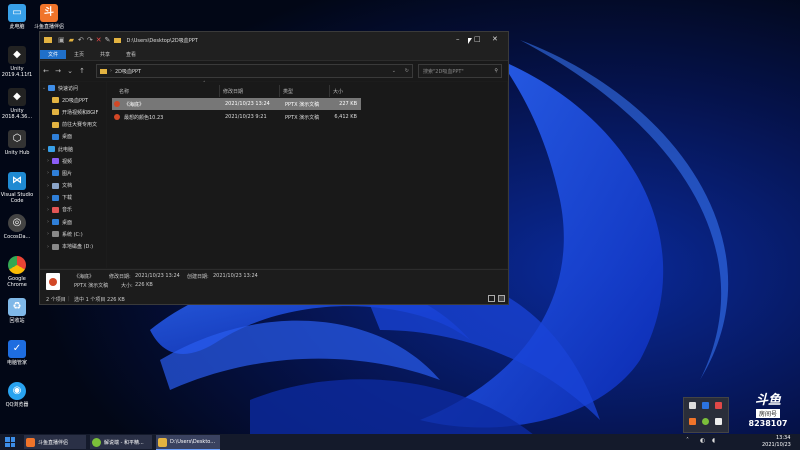 The height and width of the screenshot is (450, 800). I want to click on details-modified-value: 2021/10/23 13:24, so click(157, 276).